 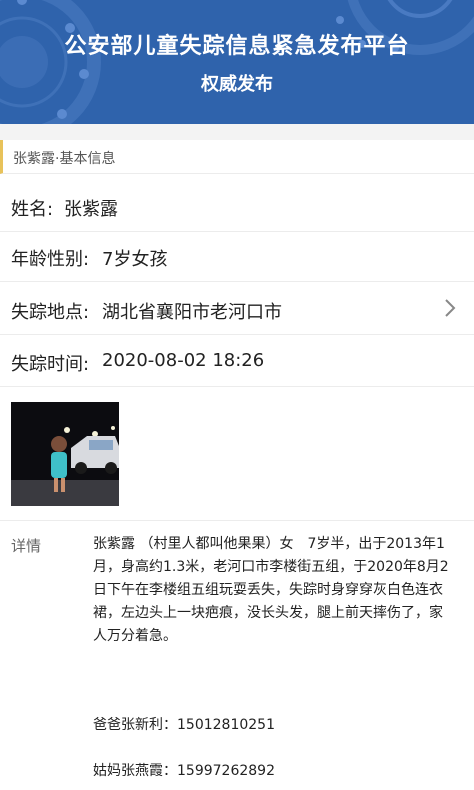 What do you see at coordinates (64, 159) in the screenshot?
I see `section-title: 张紫露·基本信息` at bounding box center [64, 159].